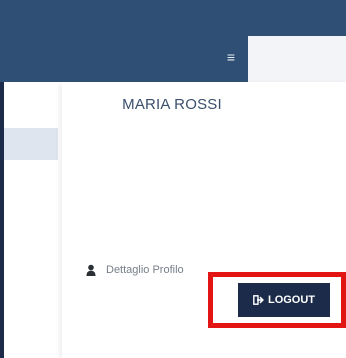 The height and width of the screenshot is (358, 346). What do you see at coordinates (258, 300) in the screenshot?
I see `sign-out-icon` at bounding box center [258, 300].